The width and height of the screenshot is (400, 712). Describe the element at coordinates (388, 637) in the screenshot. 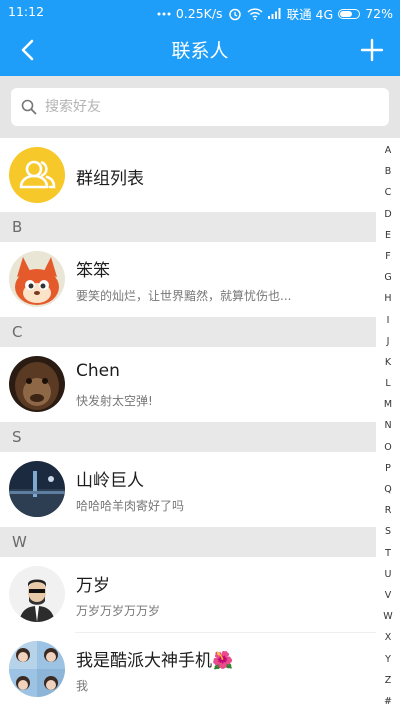

I see `index-letter-x: X` at that location.